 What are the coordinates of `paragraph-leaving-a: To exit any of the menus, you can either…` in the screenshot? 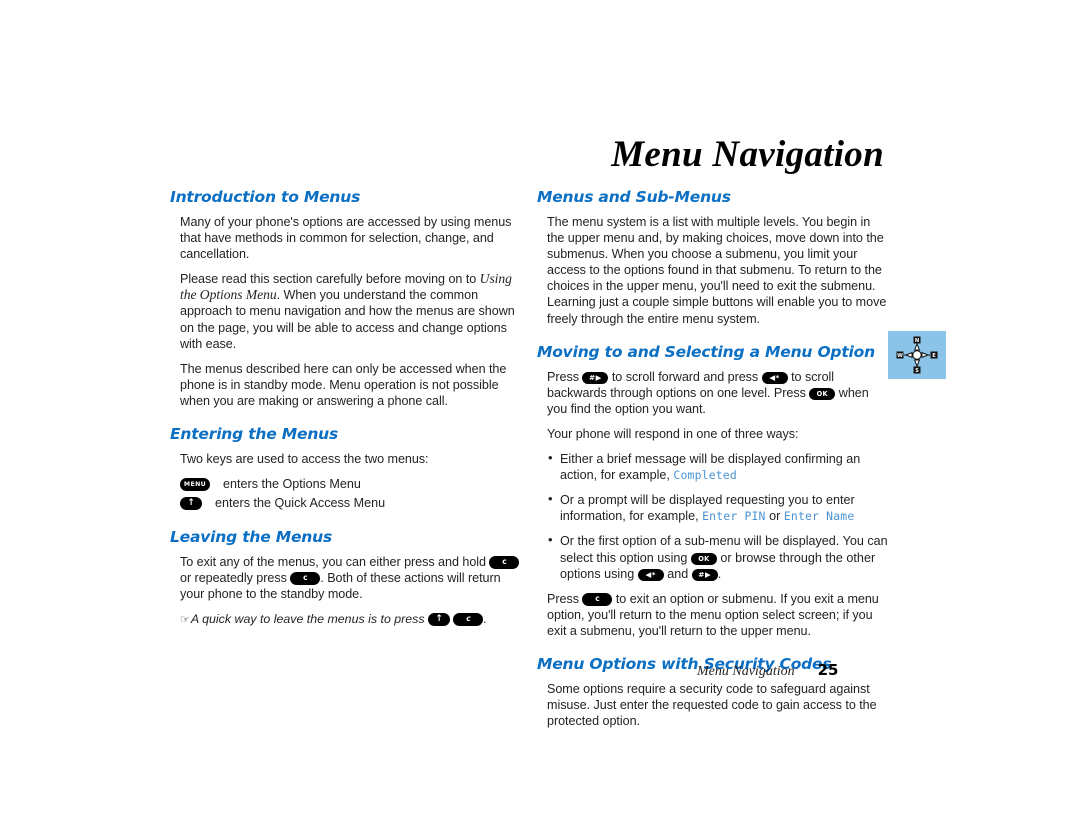 It's located at (335, 562).